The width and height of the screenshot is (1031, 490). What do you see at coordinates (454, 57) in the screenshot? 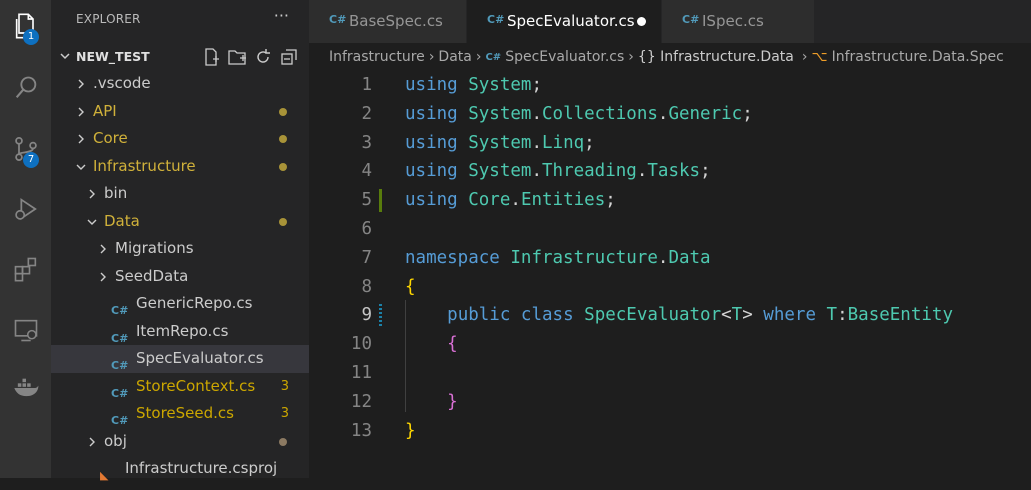
I see `breadcrumb-item: Data` at bounding box center [454, 57].